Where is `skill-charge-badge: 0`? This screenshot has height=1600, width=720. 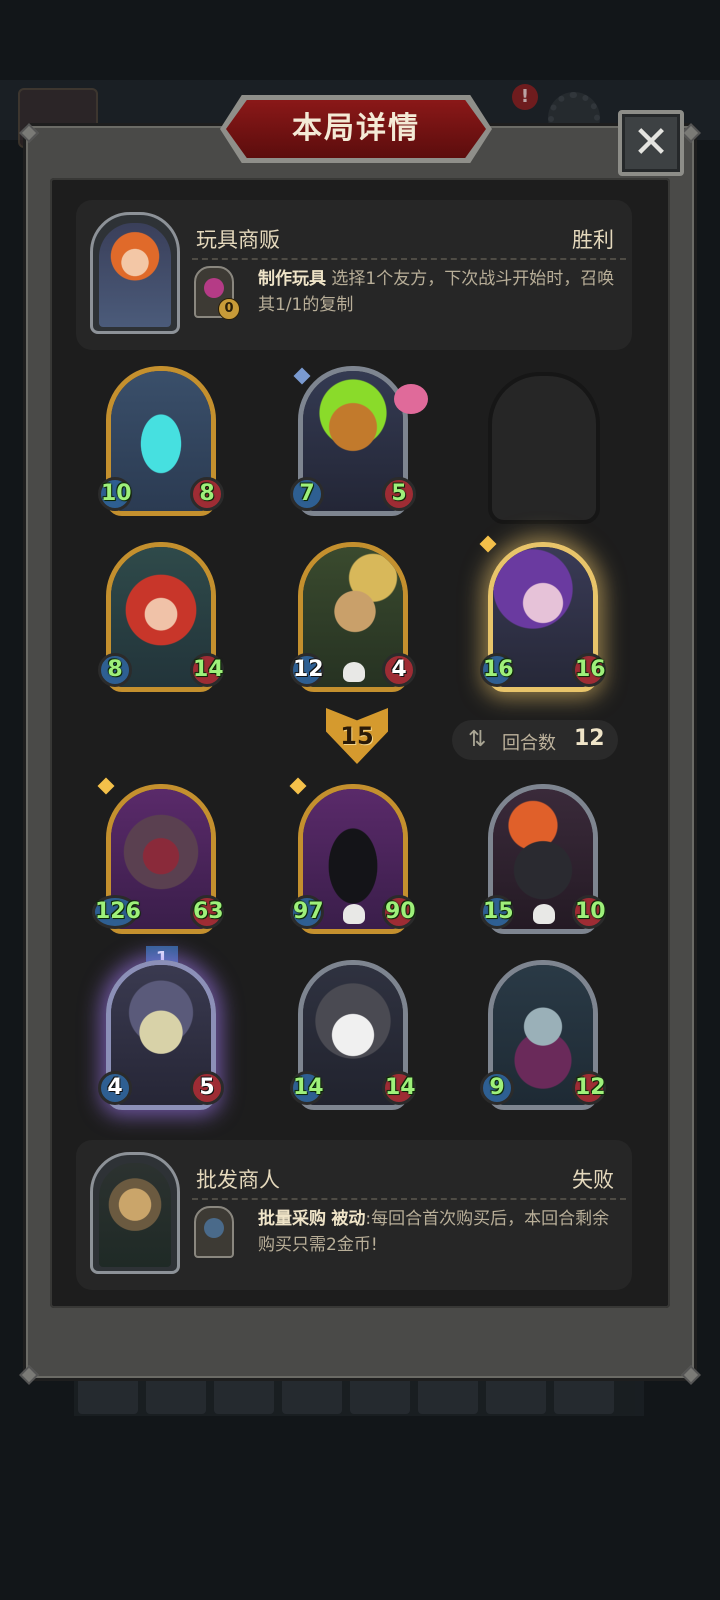
skill-charge-badge: 0 is located at coordinates (229, 309).